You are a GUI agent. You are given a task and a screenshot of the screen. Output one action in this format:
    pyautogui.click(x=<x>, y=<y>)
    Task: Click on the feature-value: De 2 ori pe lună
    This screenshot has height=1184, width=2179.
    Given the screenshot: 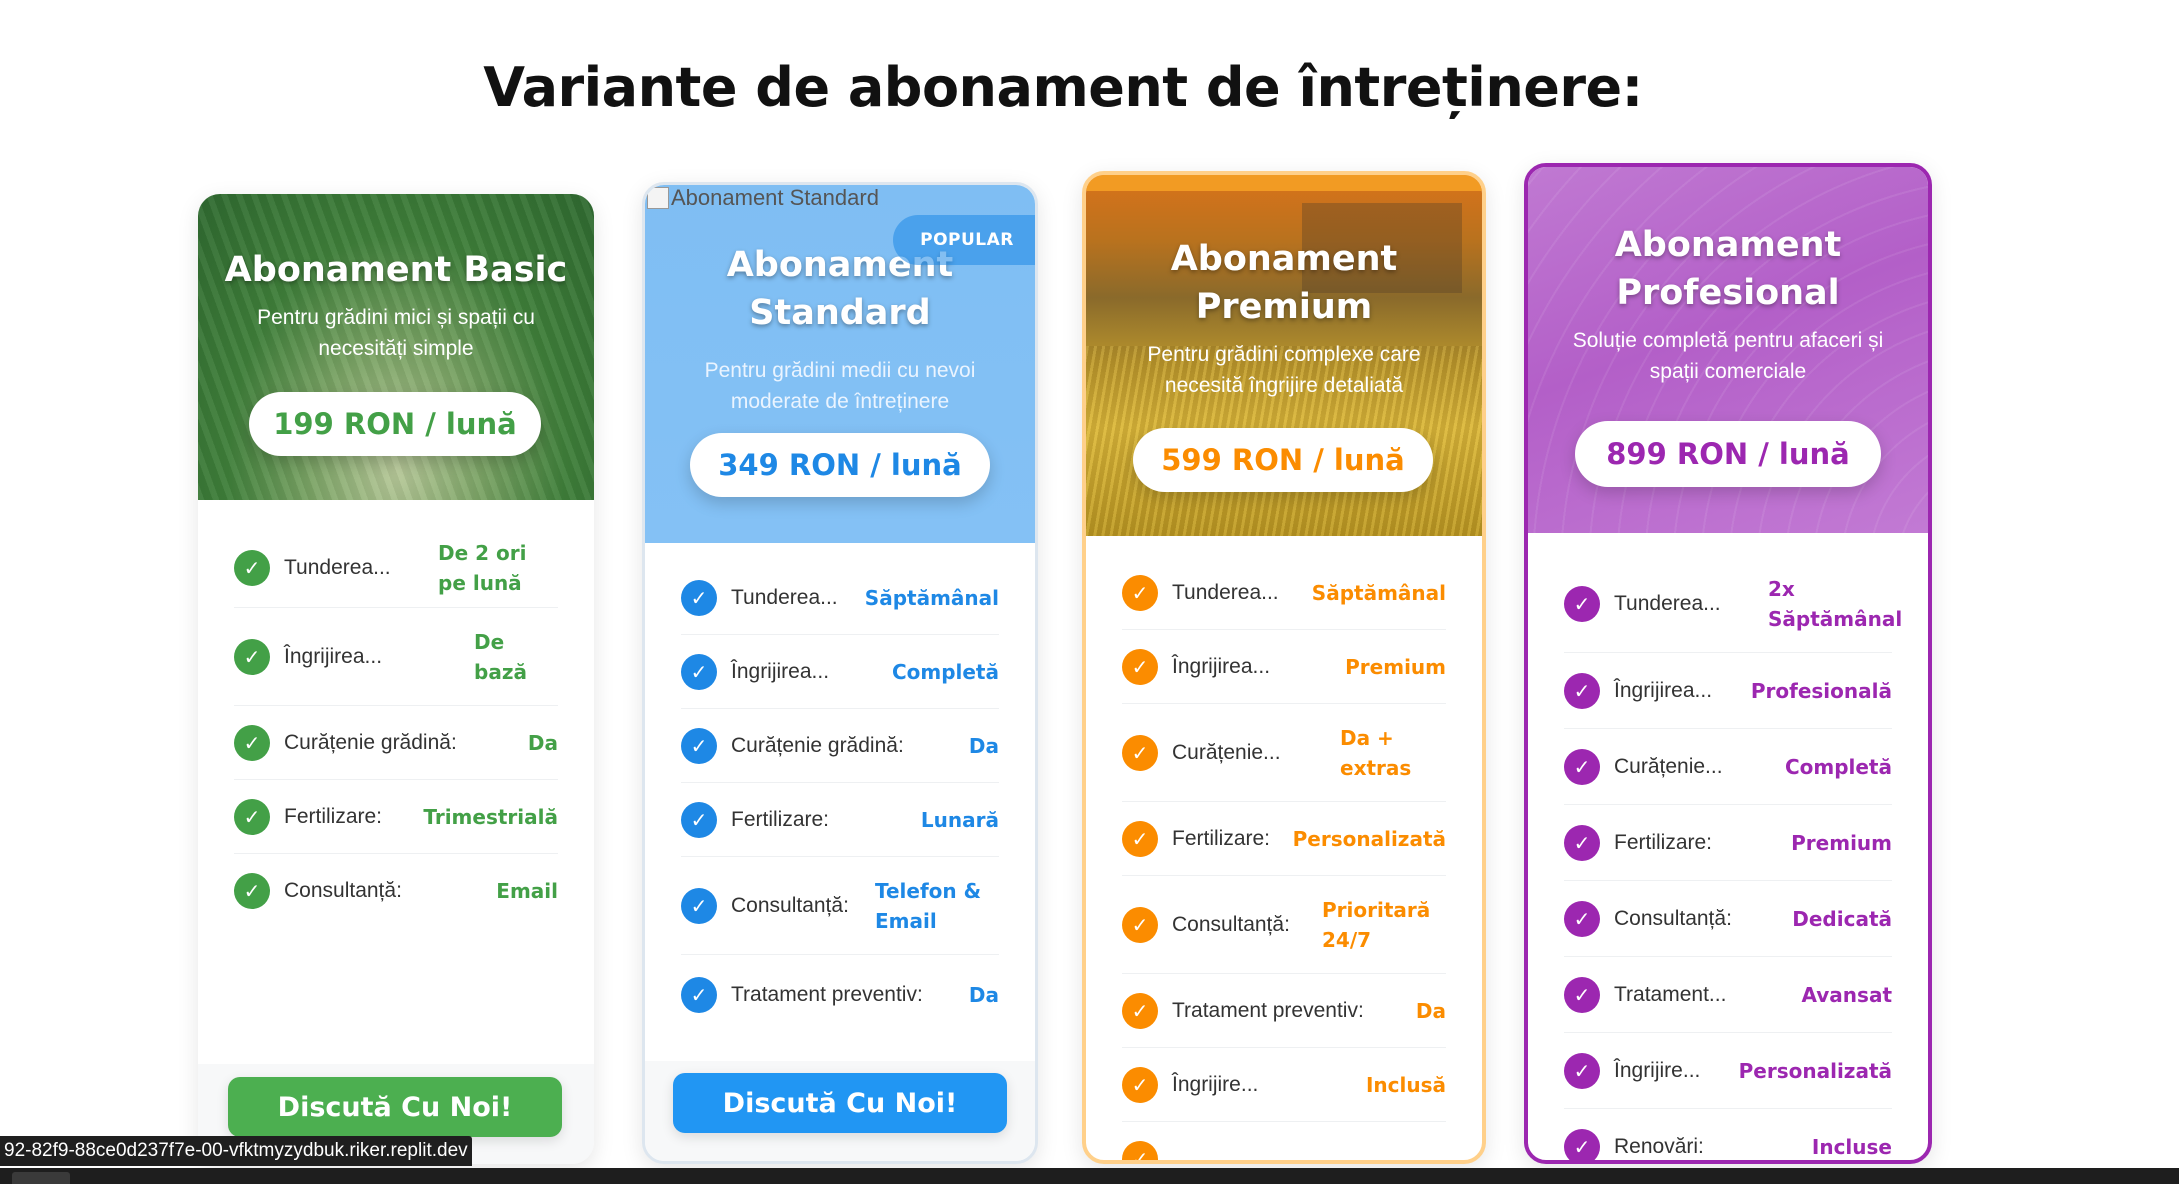 What is the action you would take?
    pyautogui.click(x=482, y=567)
    